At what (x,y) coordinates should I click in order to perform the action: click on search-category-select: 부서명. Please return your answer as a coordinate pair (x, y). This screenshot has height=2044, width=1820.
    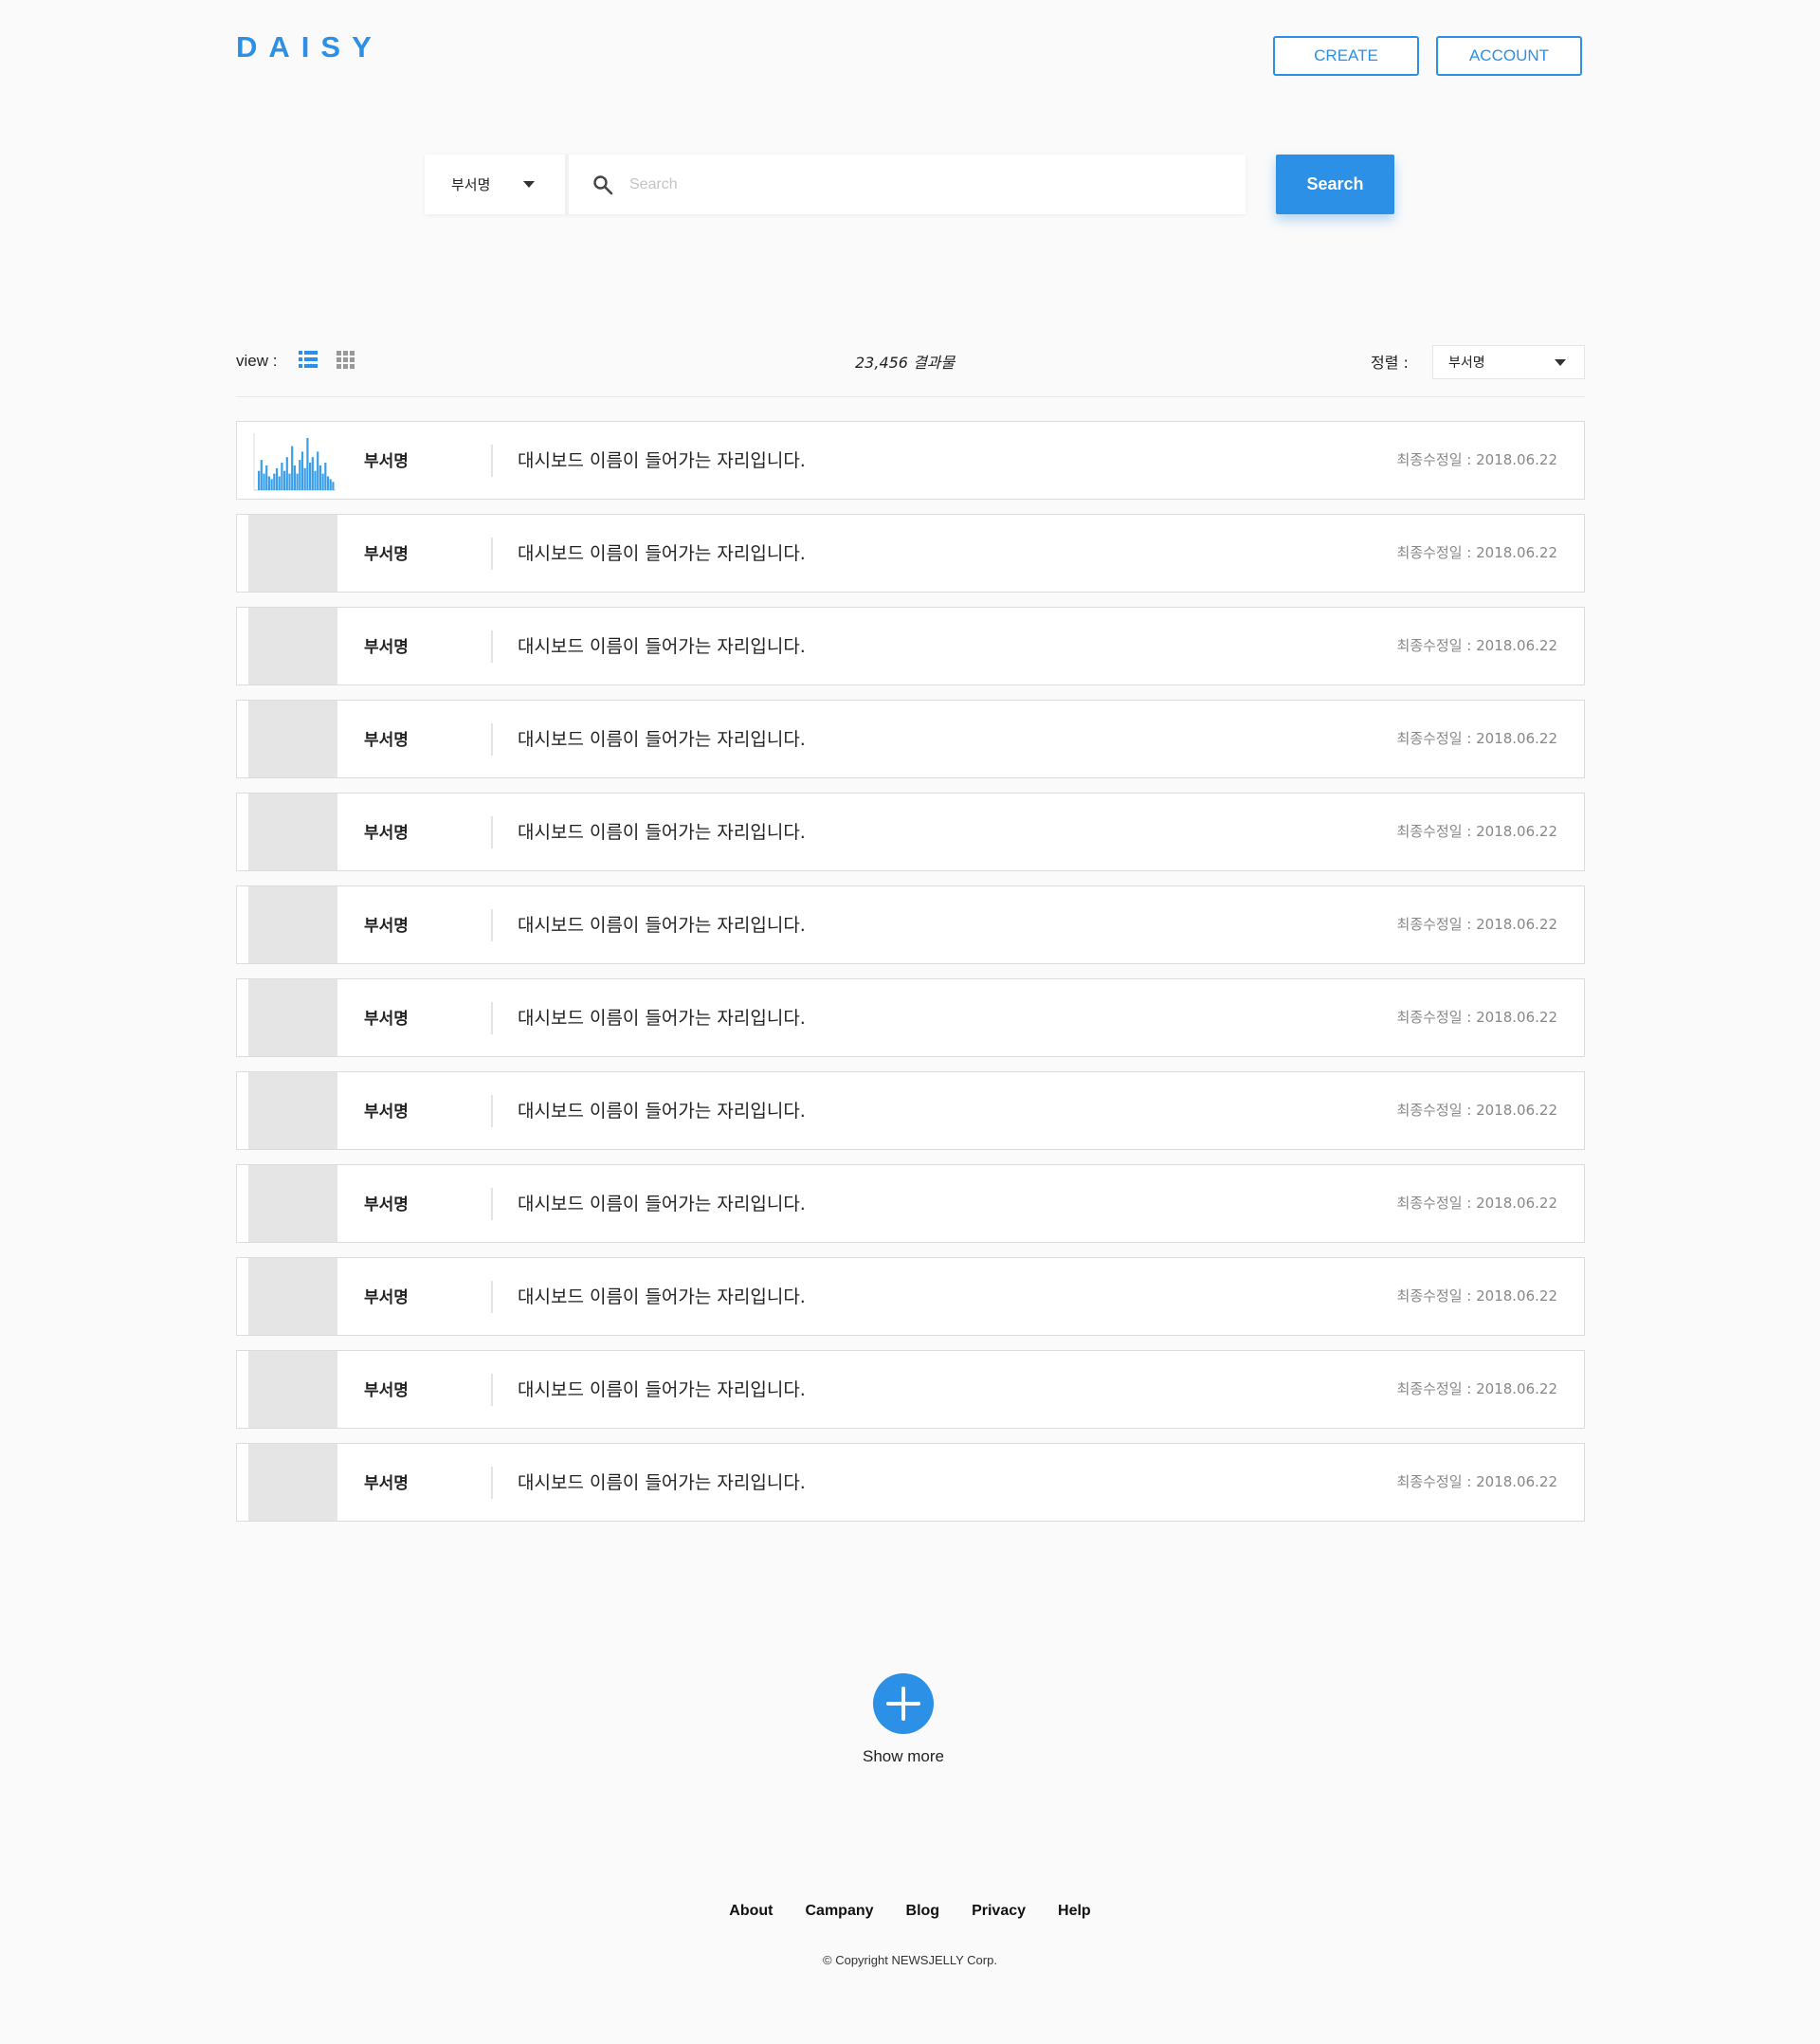
    Looking at the image, I should click on (495, 184).